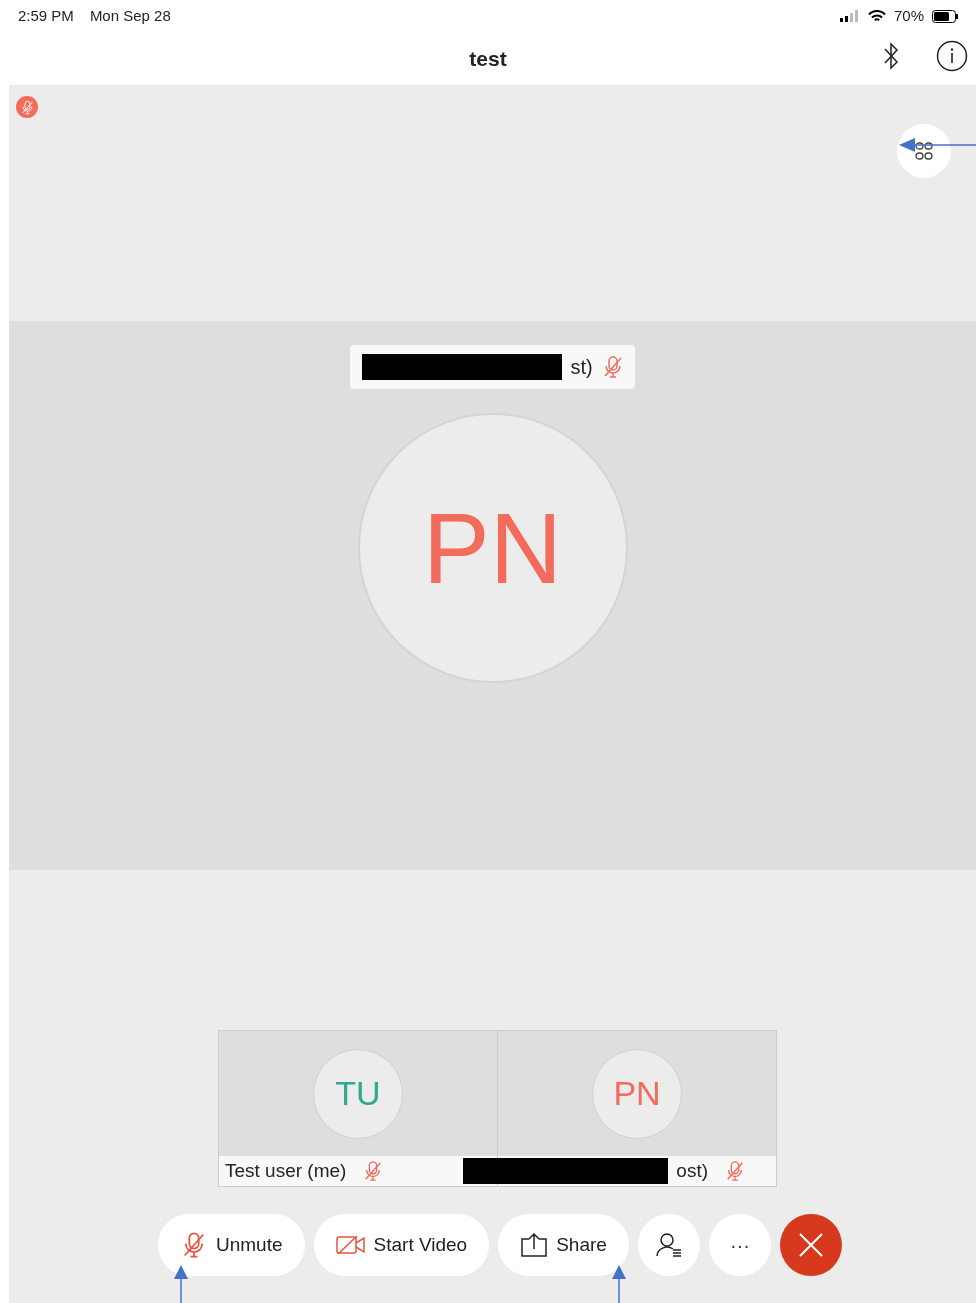  I want to click on grid-icon, so click(924, 151).